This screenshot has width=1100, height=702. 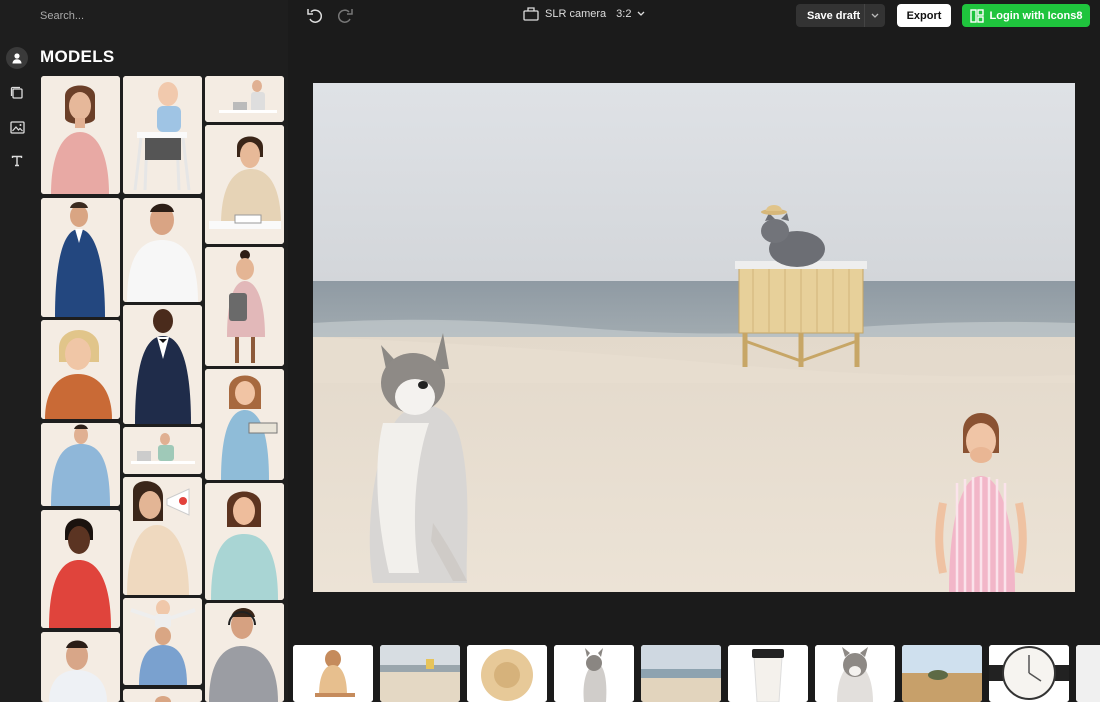 I want to click on text-tool-button, so click(x=17, y=161).